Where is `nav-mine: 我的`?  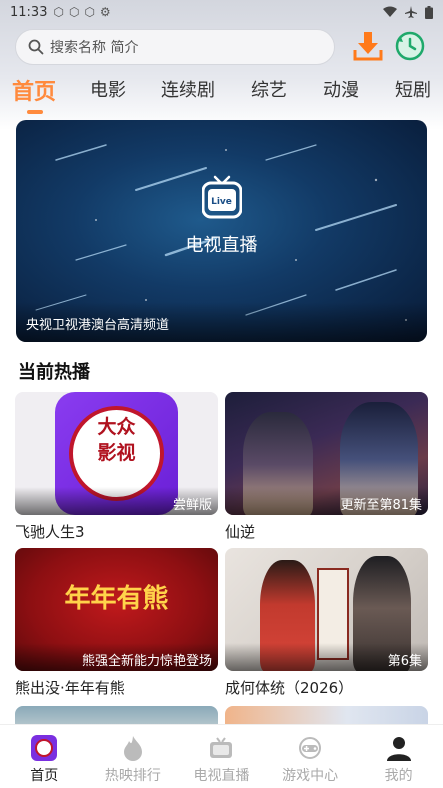
nav-mine: 我的 is located at coordinates (398, 756).